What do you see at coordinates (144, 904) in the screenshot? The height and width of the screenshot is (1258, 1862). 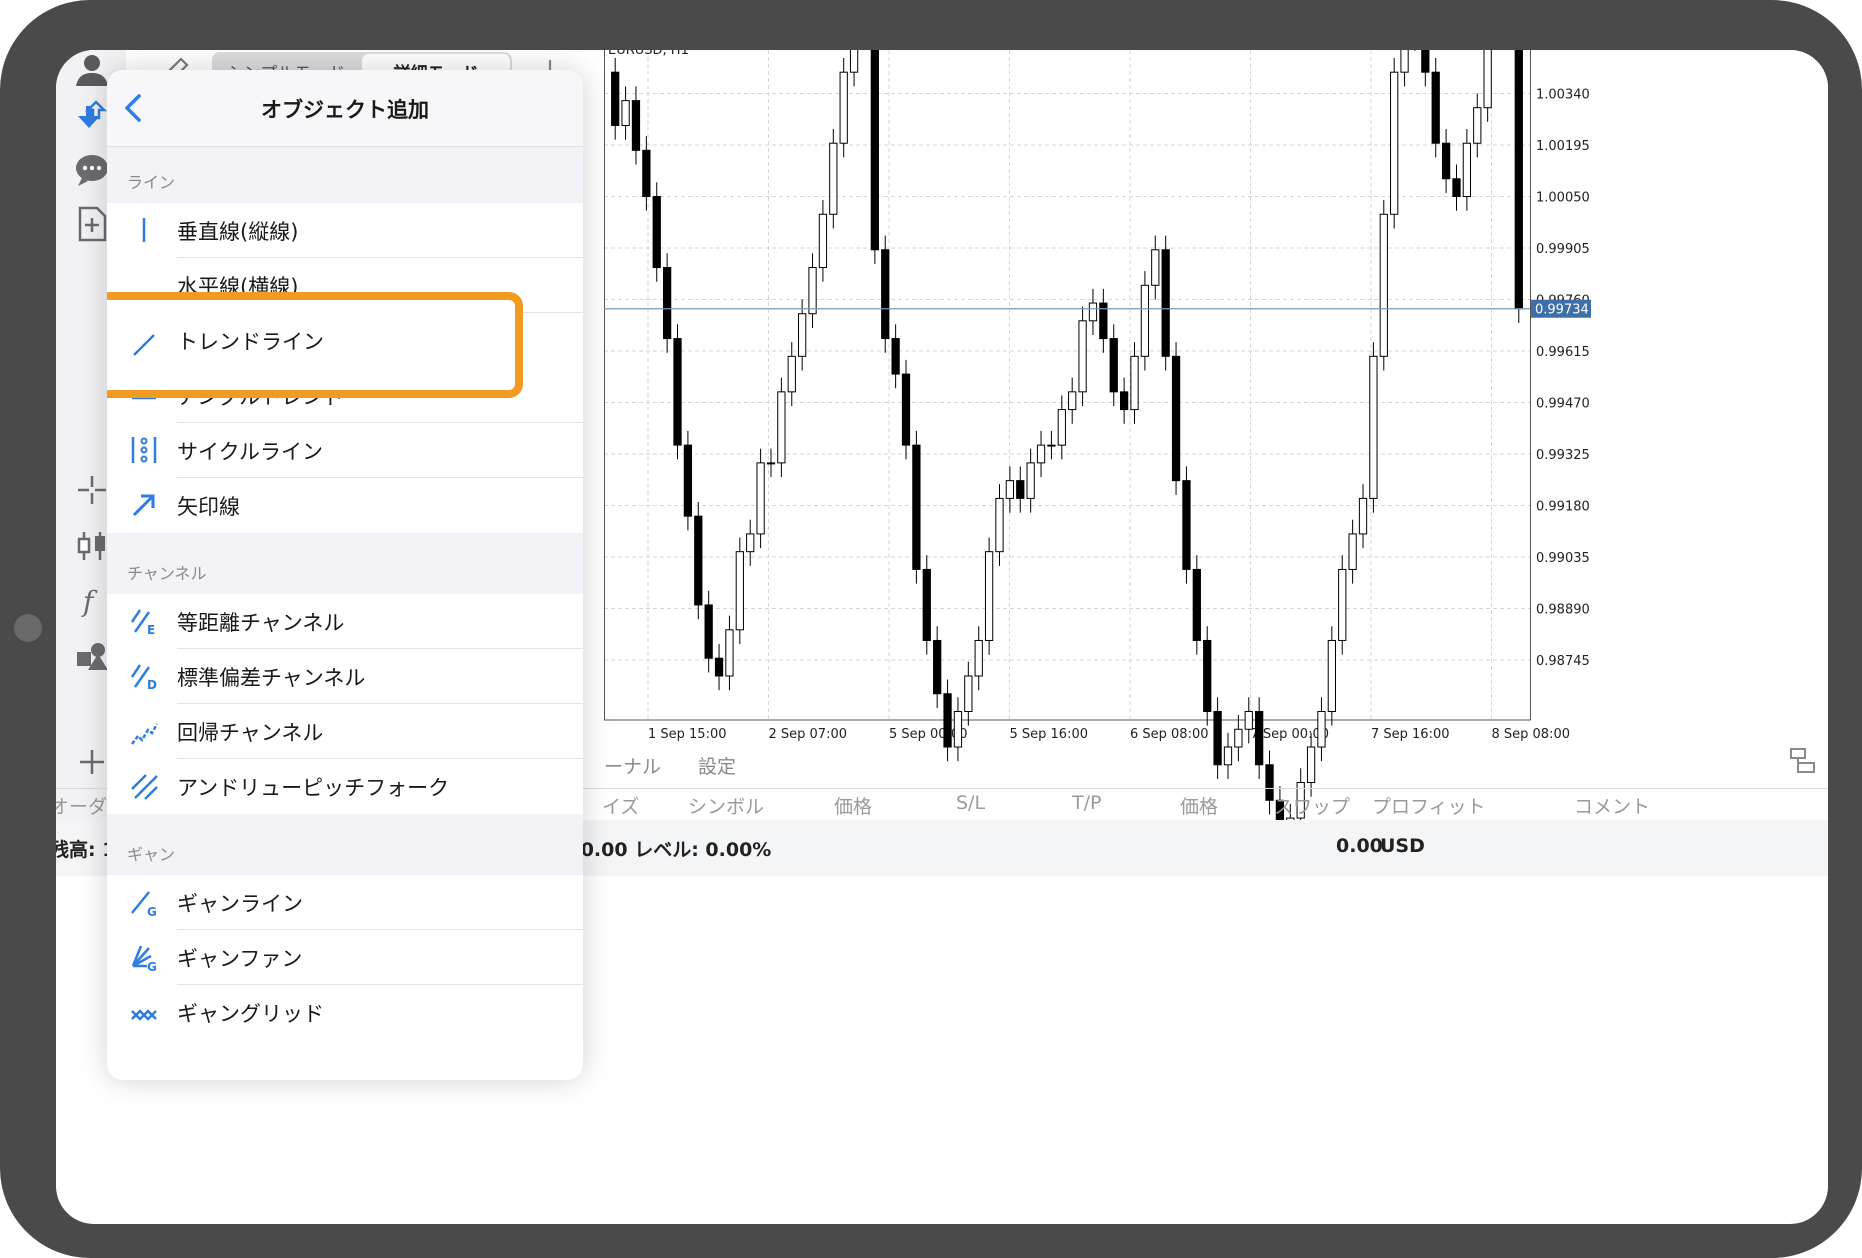 I see `gann-line-icon: G` at bounding box center [144, 904].